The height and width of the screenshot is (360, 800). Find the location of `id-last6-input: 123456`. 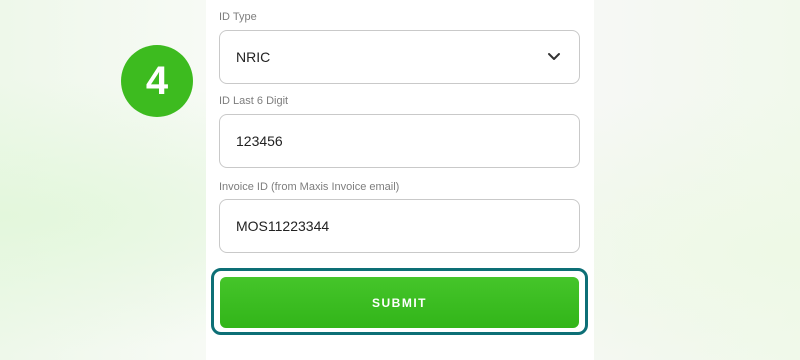

id-last6-input: 123456 is located at coordinates (399, 141).